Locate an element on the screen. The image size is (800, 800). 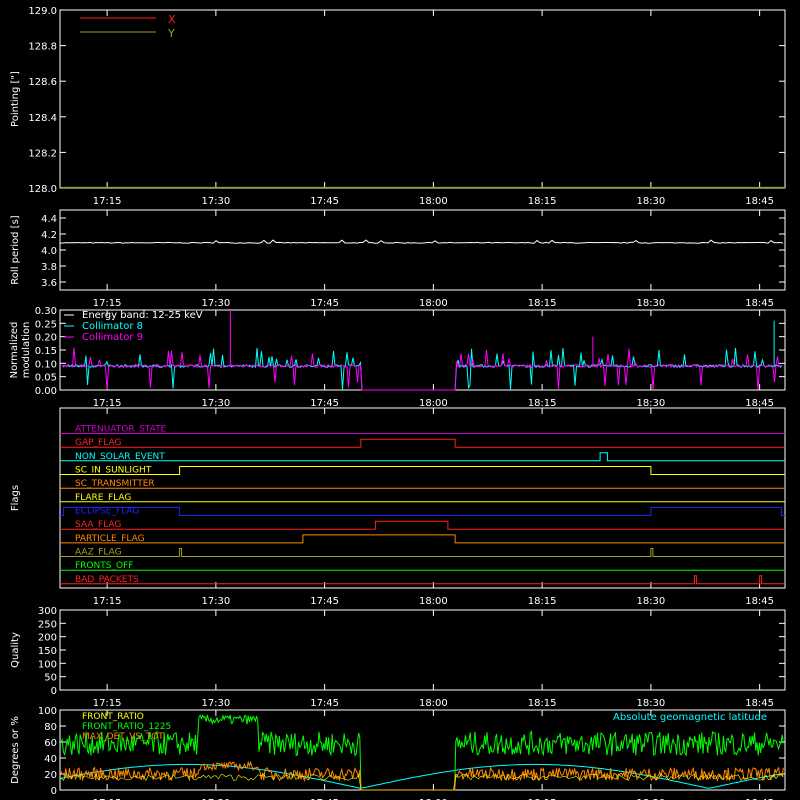
y-tick-label: 40 is located at coordinates (50, 759).